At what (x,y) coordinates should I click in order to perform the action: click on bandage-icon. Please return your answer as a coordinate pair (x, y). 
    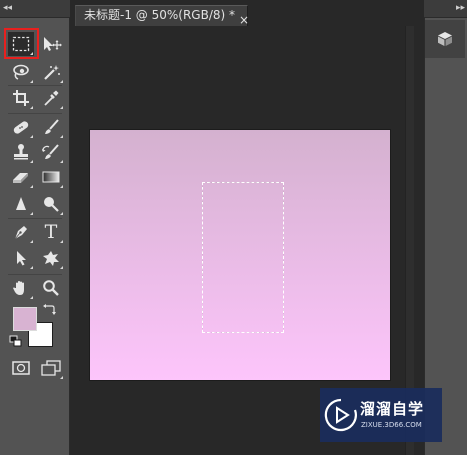
    Looking at the image, I should click on (21, 127).